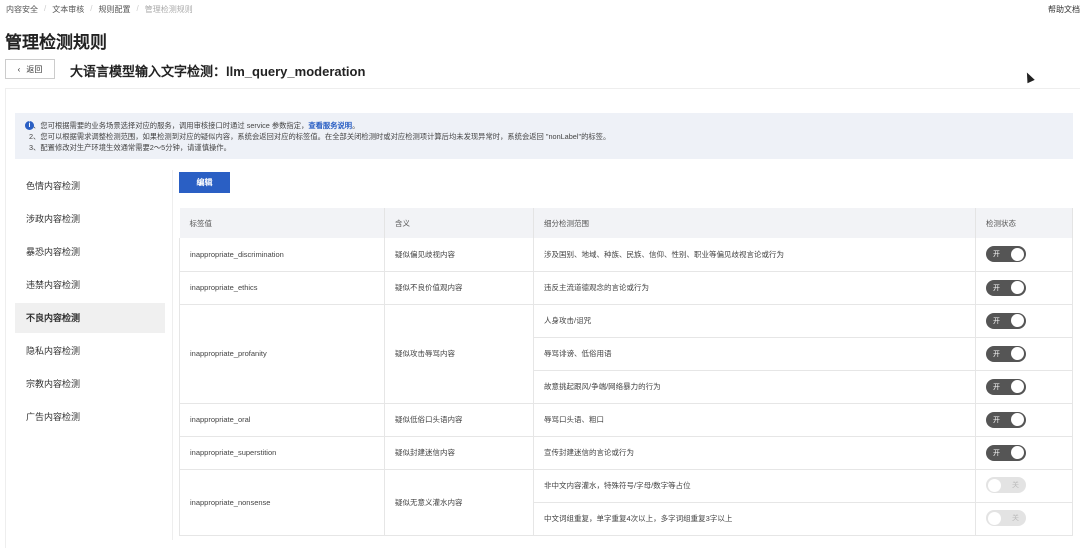 This screenshot has width=1080, height=548. Describe the element at coordinates (90, 351) in the screenshot. I see `sidebar-item: 隐私内容检测` at that location.